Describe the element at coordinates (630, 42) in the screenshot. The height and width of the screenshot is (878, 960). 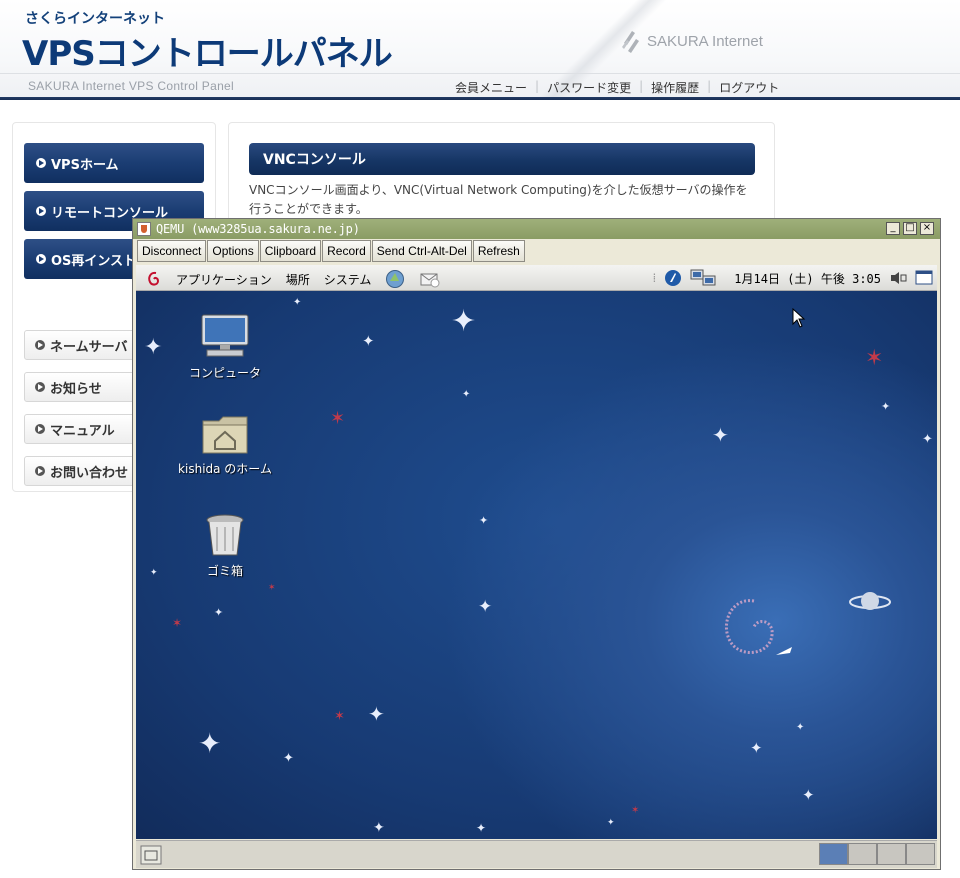
I see `sakura-logo-icon` at that location.